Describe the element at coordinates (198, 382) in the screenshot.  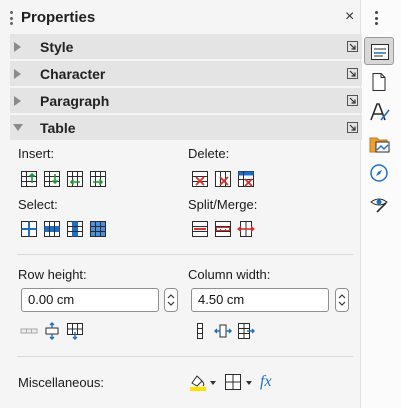
I see `cell-background-color-icon` at that location.